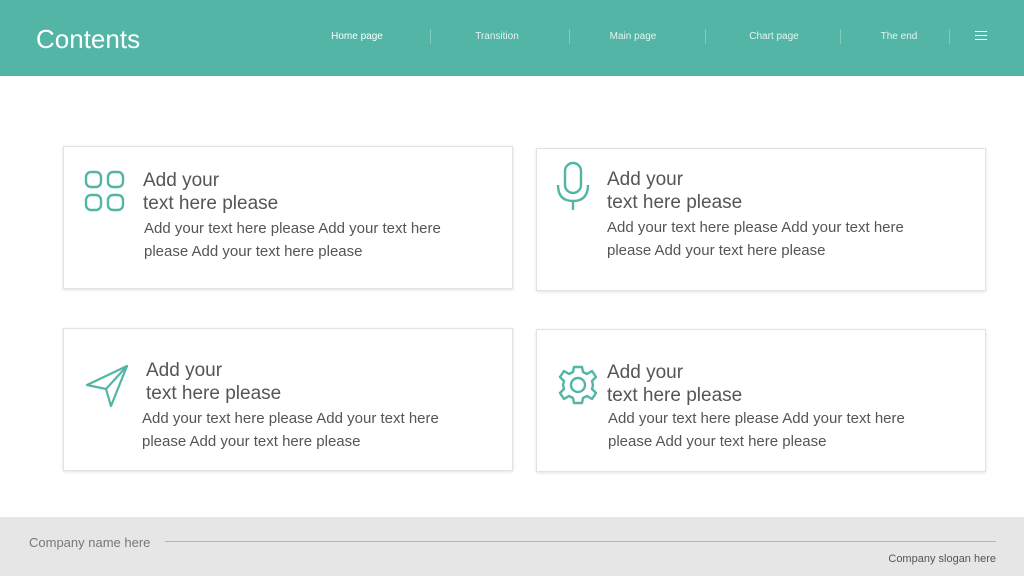  I want to click on company-slogan: Company slogan here, so click(942, 559).